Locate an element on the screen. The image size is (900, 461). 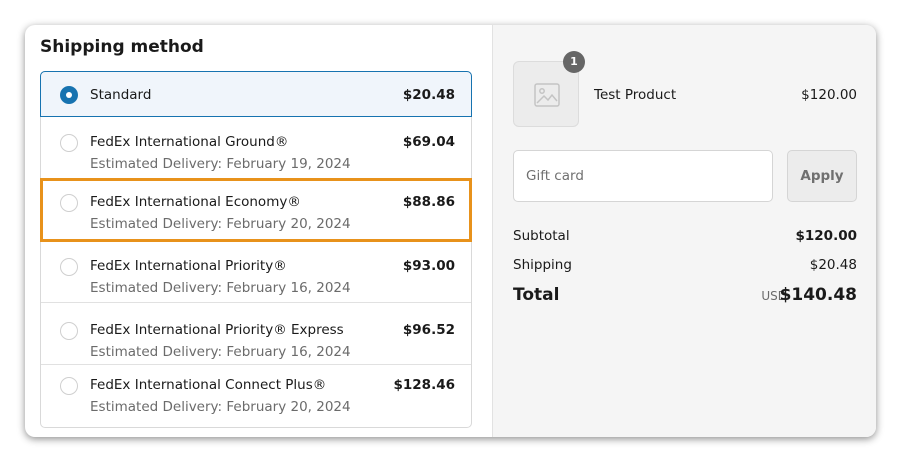
shipping-value: $20.48 is located at coordinates (833, 265).